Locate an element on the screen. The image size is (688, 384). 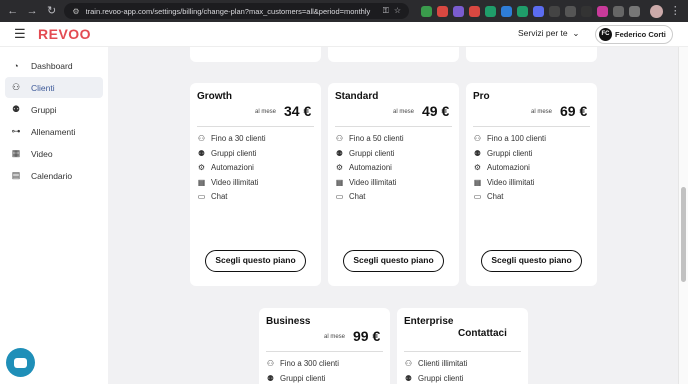
browser-menu-icon: ⋮ is located at coordinates (675, 11).